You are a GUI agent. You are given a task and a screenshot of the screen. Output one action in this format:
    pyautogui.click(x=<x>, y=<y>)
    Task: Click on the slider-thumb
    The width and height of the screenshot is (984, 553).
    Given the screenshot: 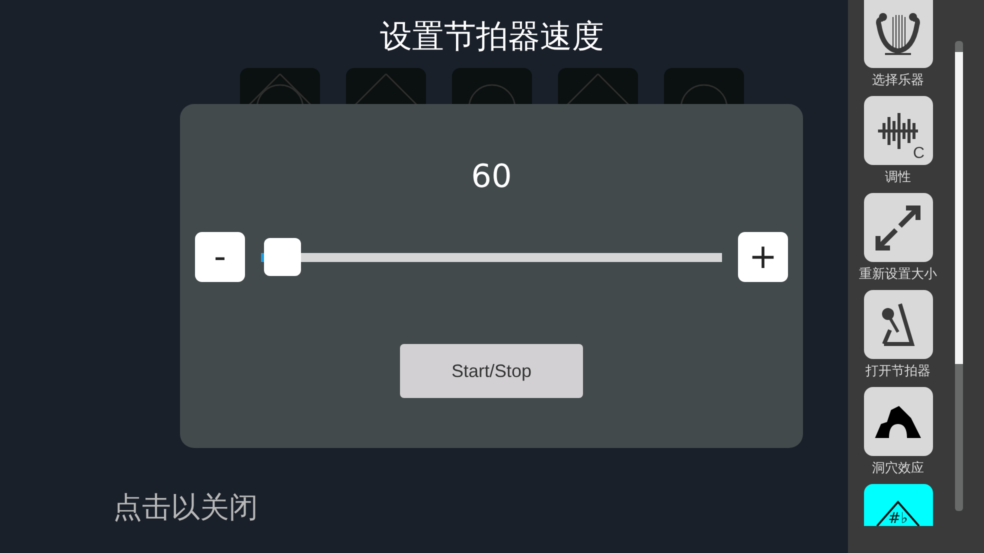 What is the action you would take?
    pyautogui.click(x=282, y=257)
    